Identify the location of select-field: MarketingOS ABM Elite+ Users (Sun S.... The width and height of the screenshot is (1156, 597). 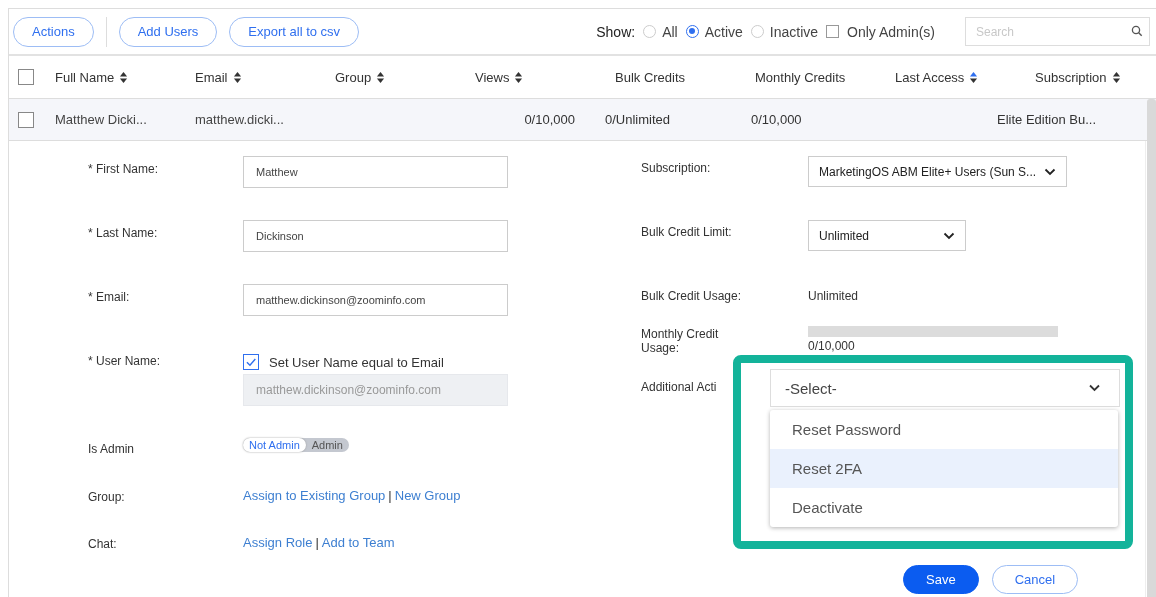
(938, 171).